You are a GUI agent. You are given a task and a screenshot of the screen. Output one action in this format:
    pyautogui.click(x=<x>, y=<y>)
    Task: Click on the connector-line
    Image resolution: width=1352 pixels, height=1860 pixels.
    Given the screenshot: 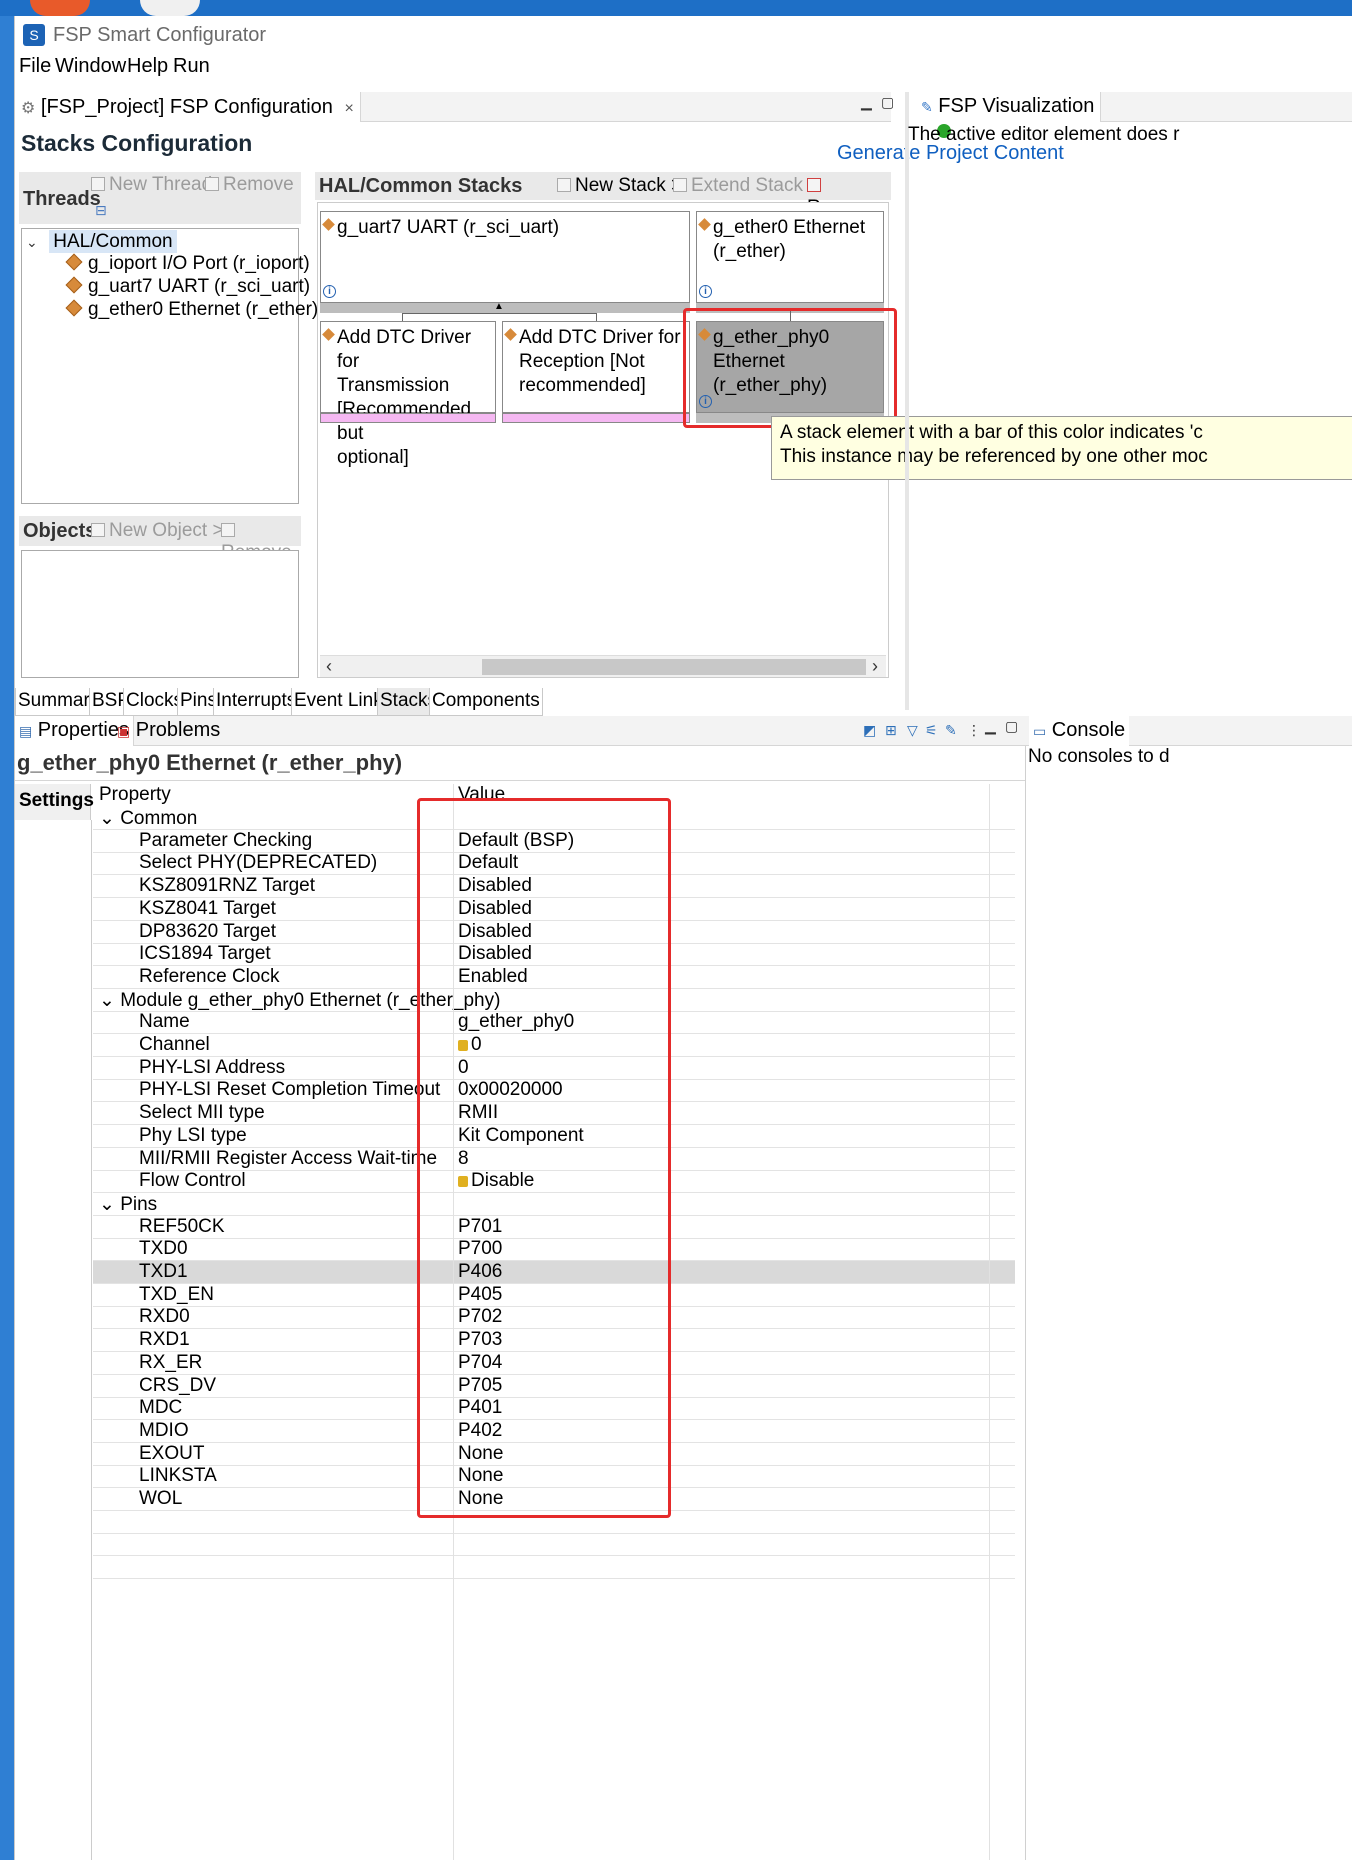 What is the action you would take?
    pyautogui.click(x=596, y=317)
    